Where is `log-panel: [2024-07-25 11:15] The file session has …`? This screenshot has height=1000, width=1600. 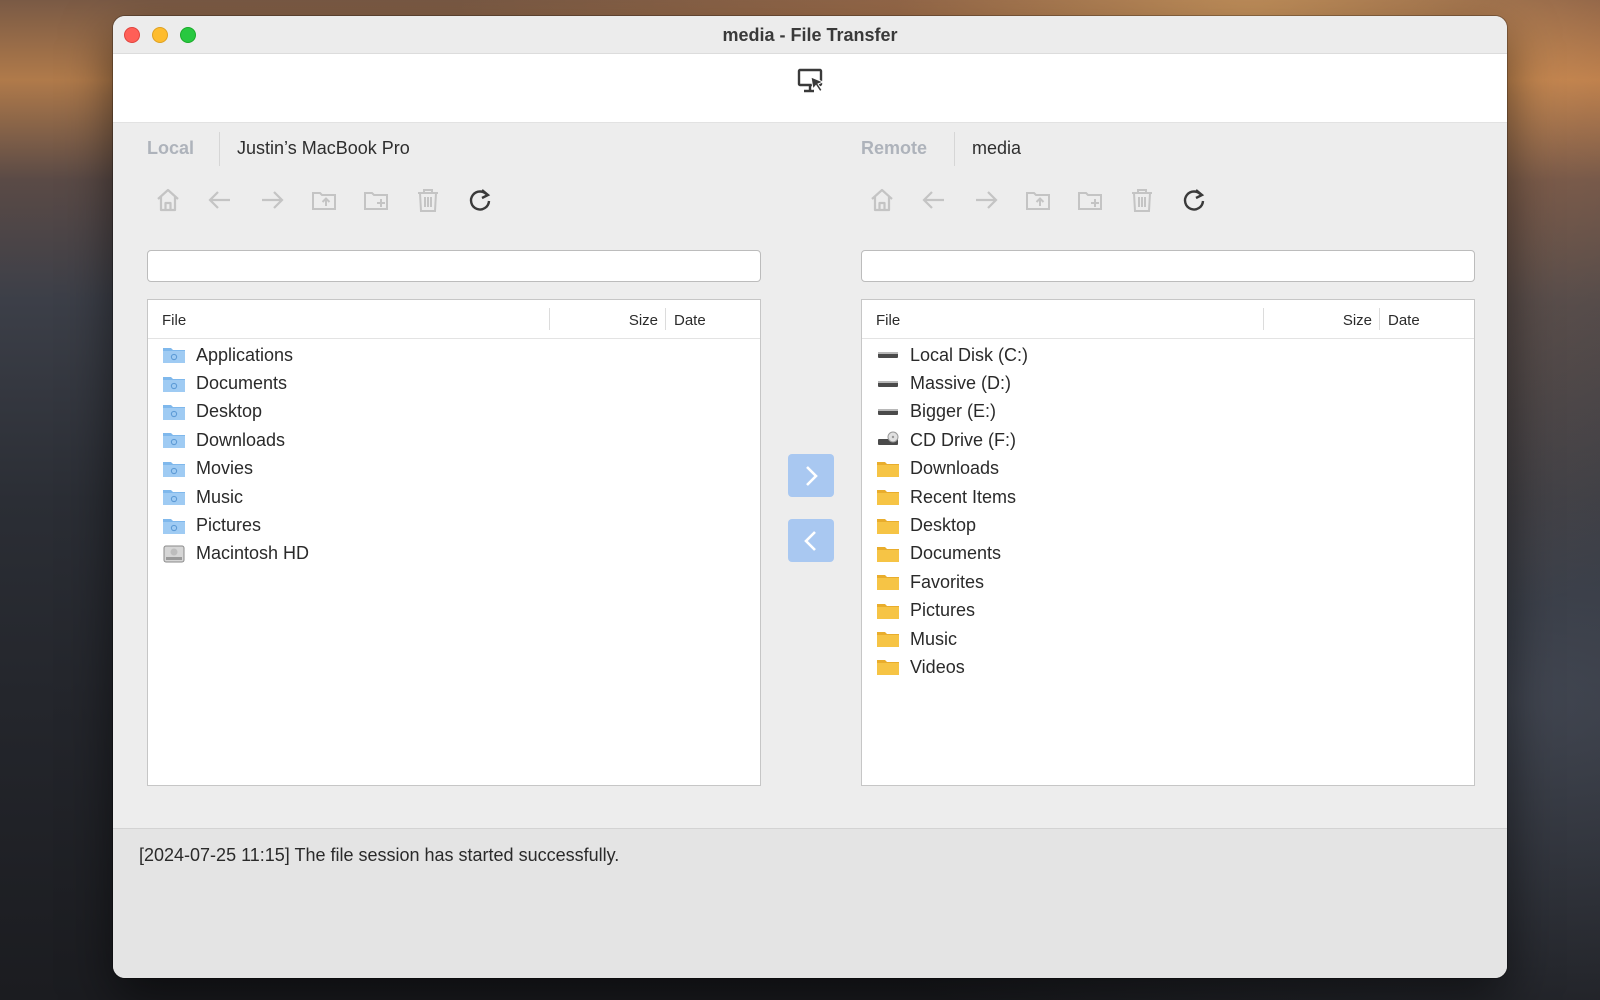
log-panel: [2024-07-25 11:15] The file session has … is located at coordinates (810, 903).